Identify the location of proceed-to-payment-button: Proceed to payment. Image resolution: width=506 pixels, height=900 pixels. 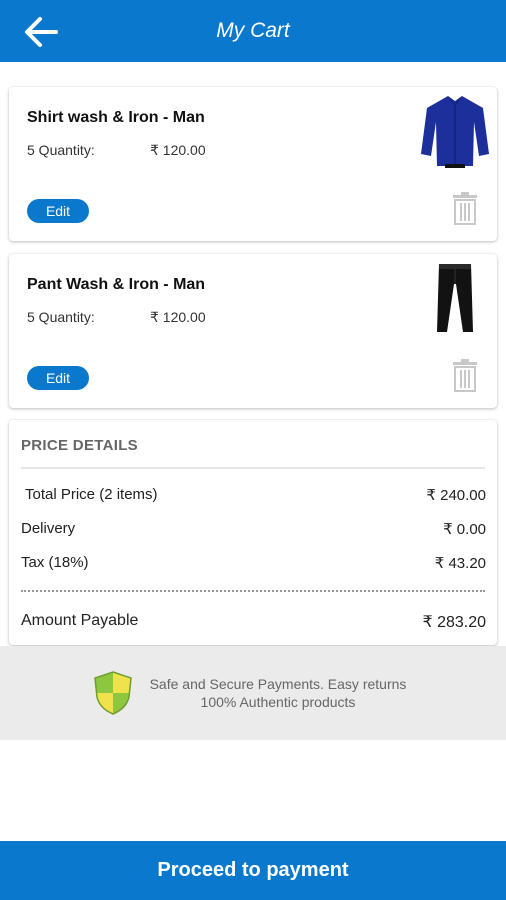
(253, 870).